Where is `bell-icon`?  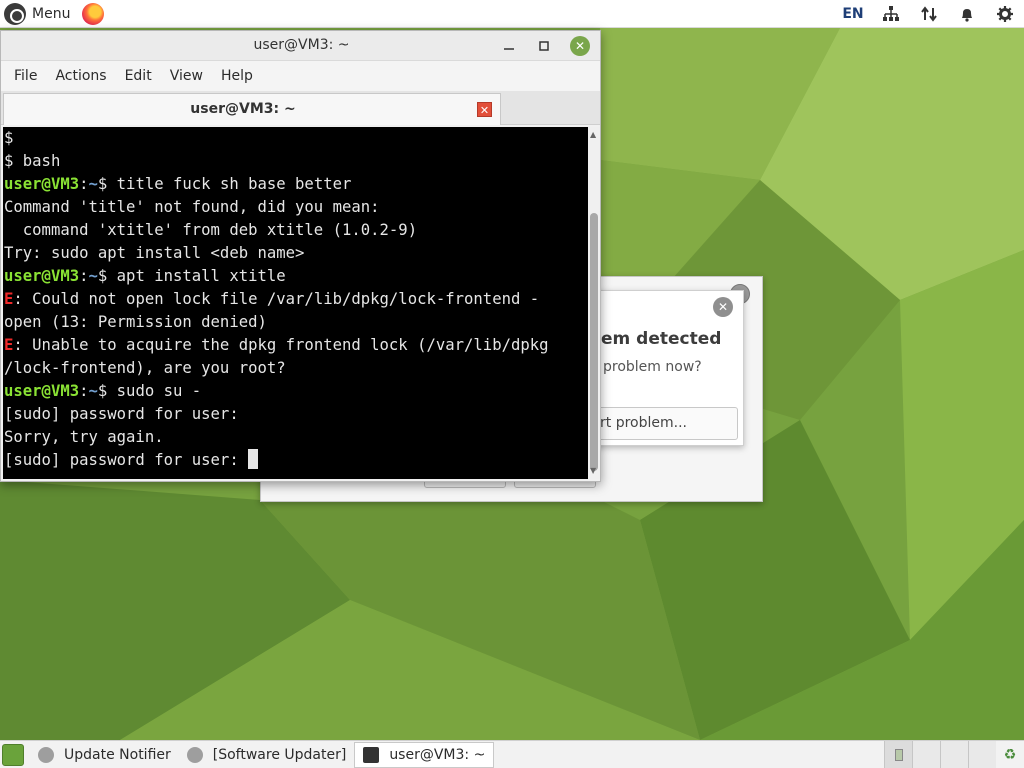 bell-icon is located at coordinates (967, 14).